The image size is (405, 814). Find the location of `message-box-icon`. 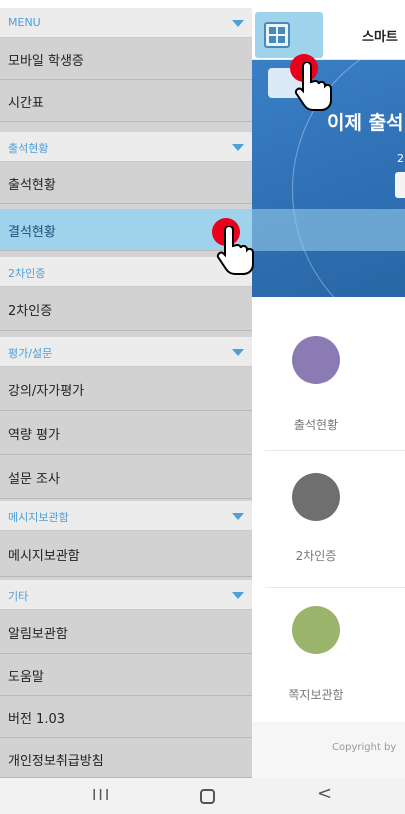

message-box-icon is located at coordinates (316, 630).